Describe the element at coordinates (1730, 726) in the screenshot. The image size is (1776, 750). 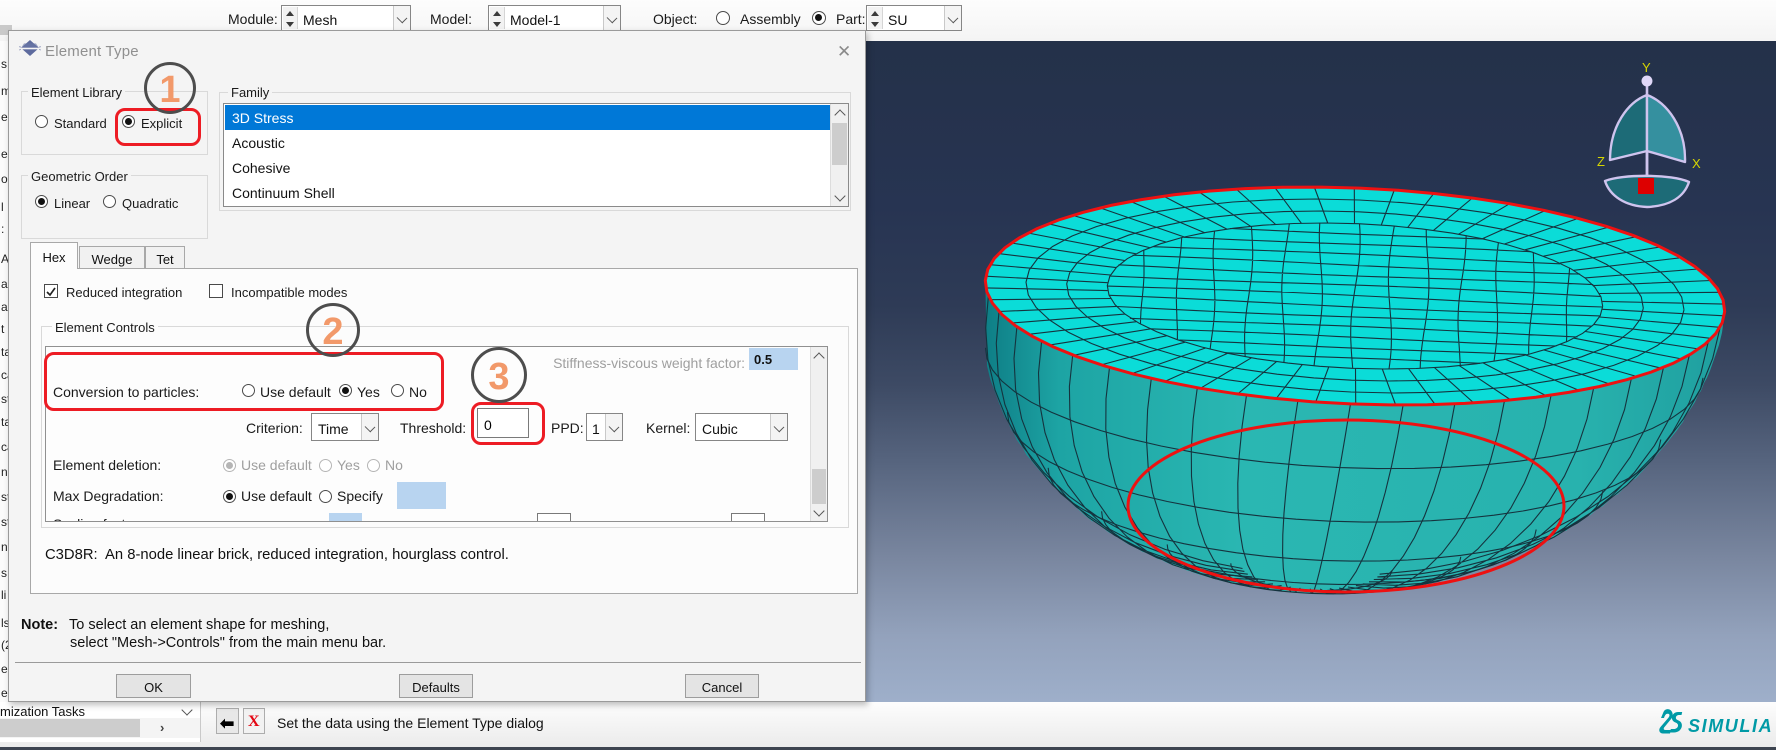
I see `svg-text: SIMULIA` at that location.